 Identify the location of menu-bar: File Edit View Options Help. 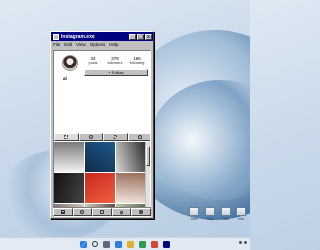
(102, 44).